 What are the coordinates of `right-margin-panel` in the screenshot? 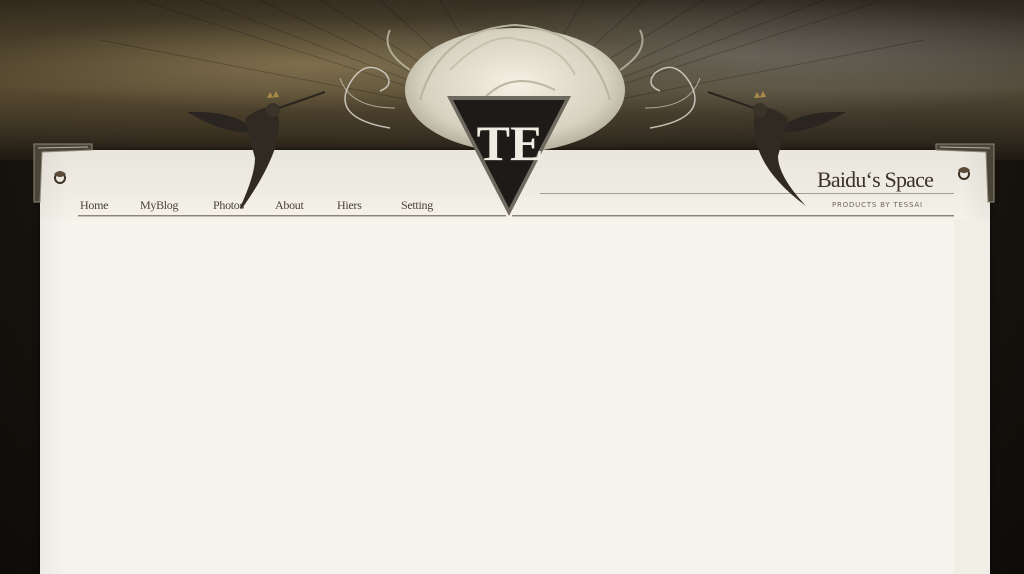 It's located at (972, 397).